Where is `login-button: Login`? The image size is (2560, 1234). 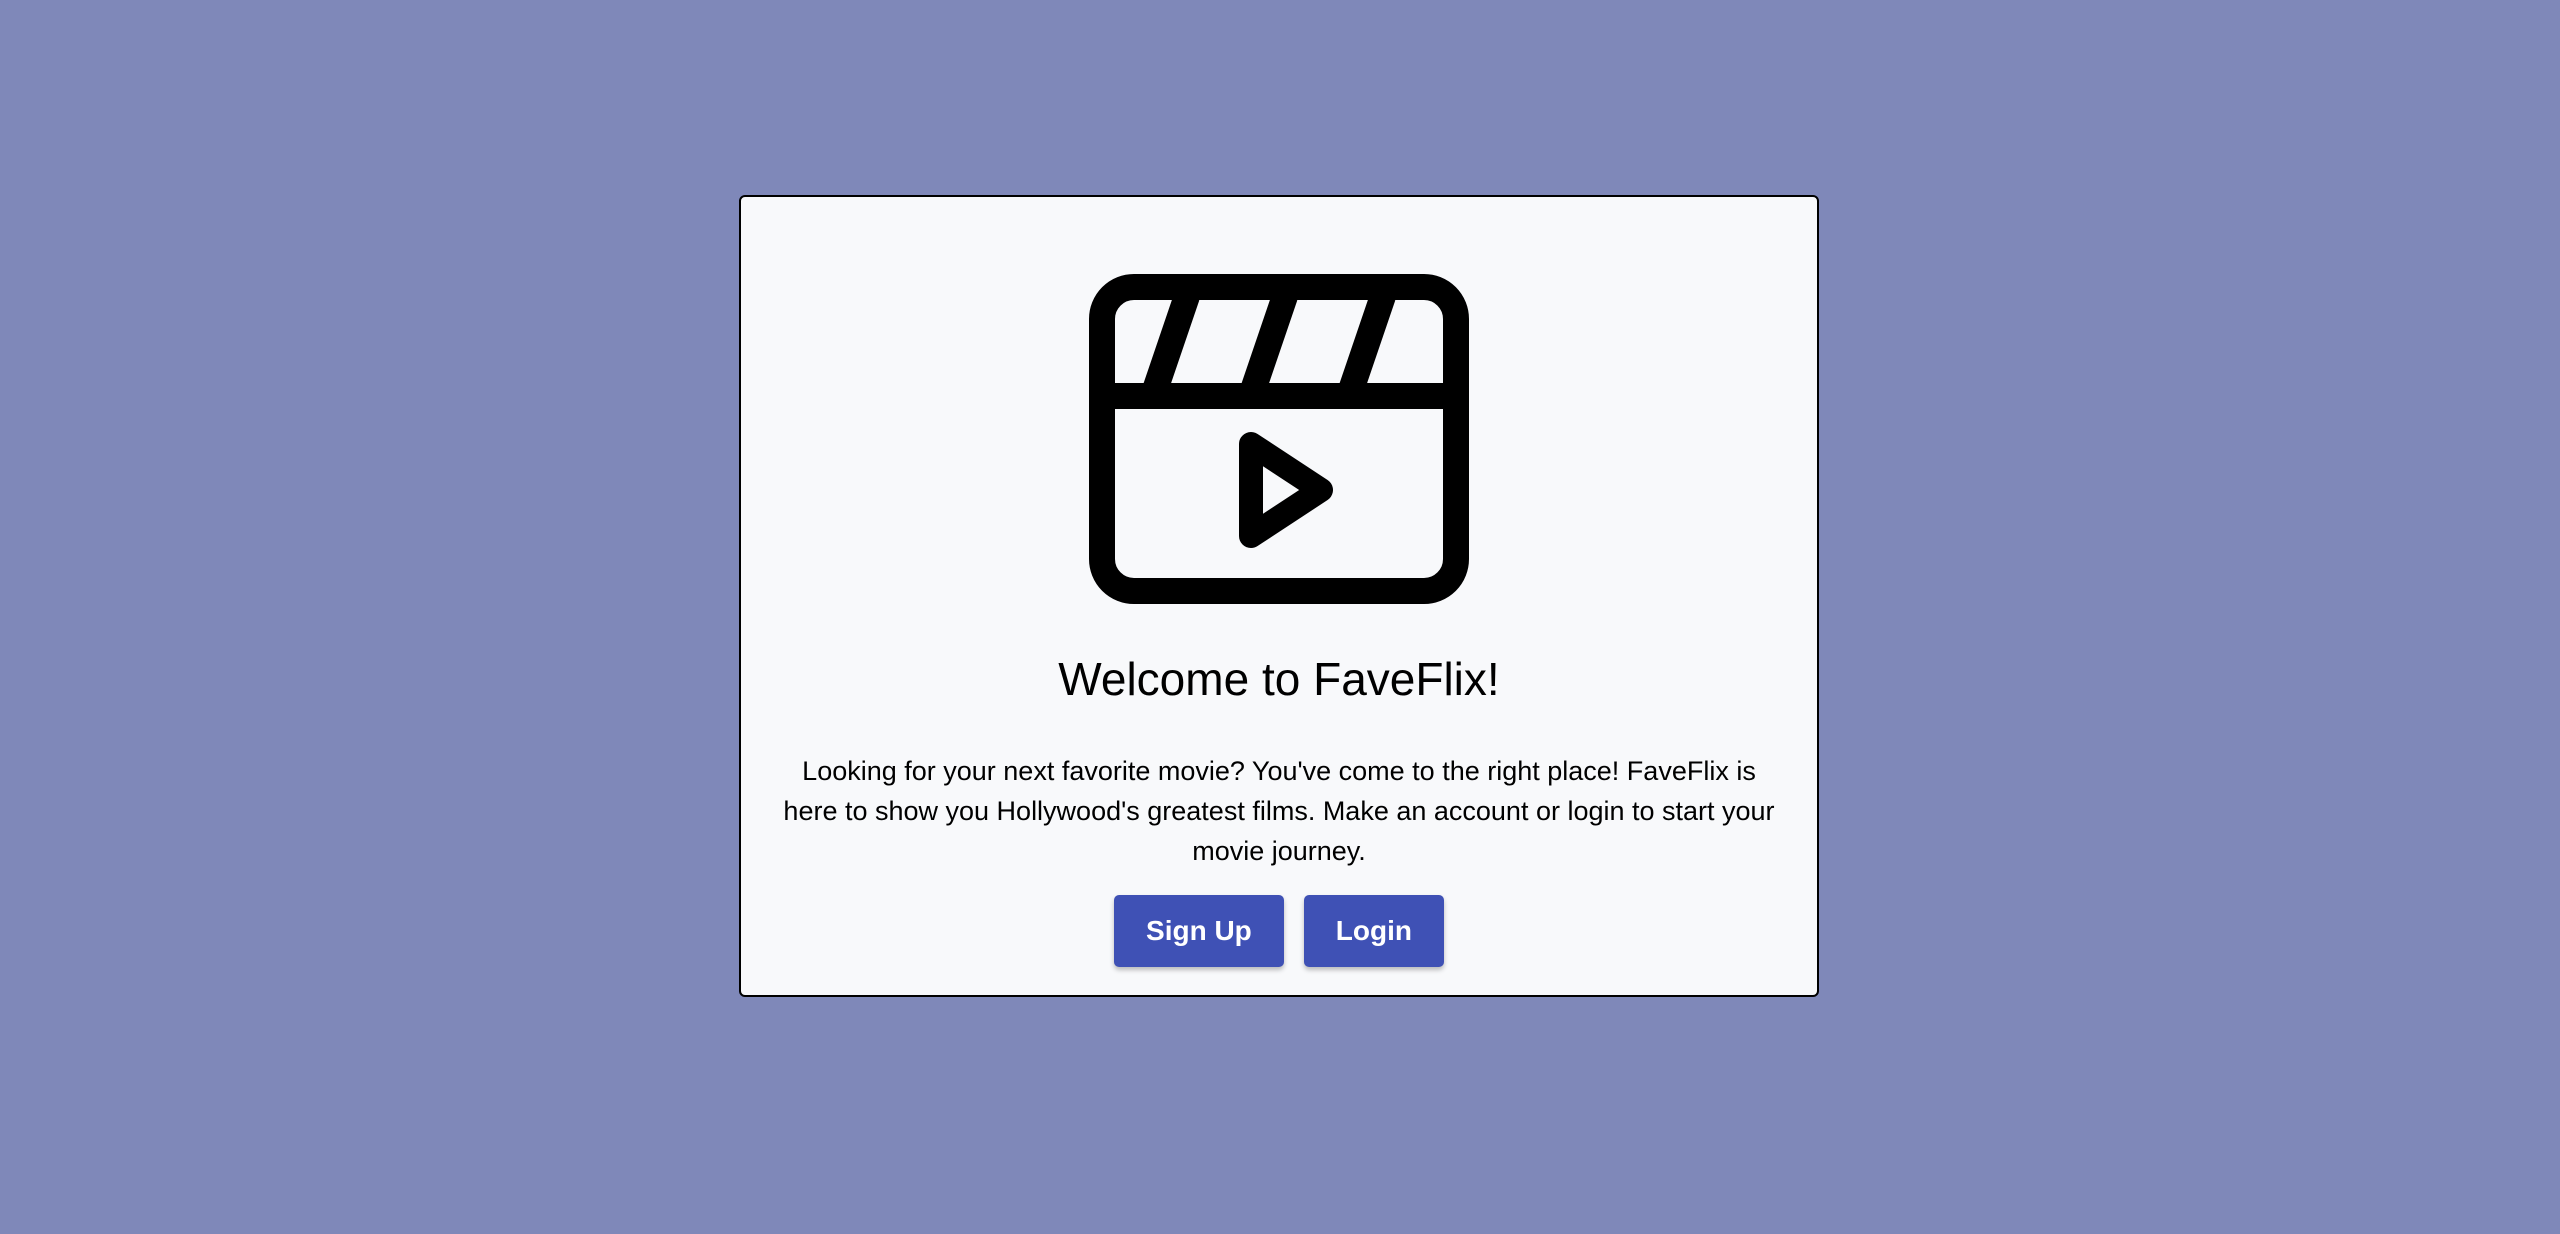 login-button: Login is located at coordinates (1373, 931).